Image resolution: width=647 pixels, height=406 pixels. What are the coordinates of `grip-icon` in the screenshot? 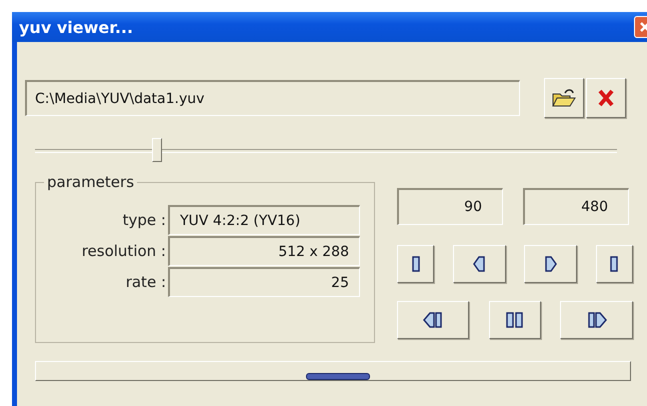 It's located at (338, 376).